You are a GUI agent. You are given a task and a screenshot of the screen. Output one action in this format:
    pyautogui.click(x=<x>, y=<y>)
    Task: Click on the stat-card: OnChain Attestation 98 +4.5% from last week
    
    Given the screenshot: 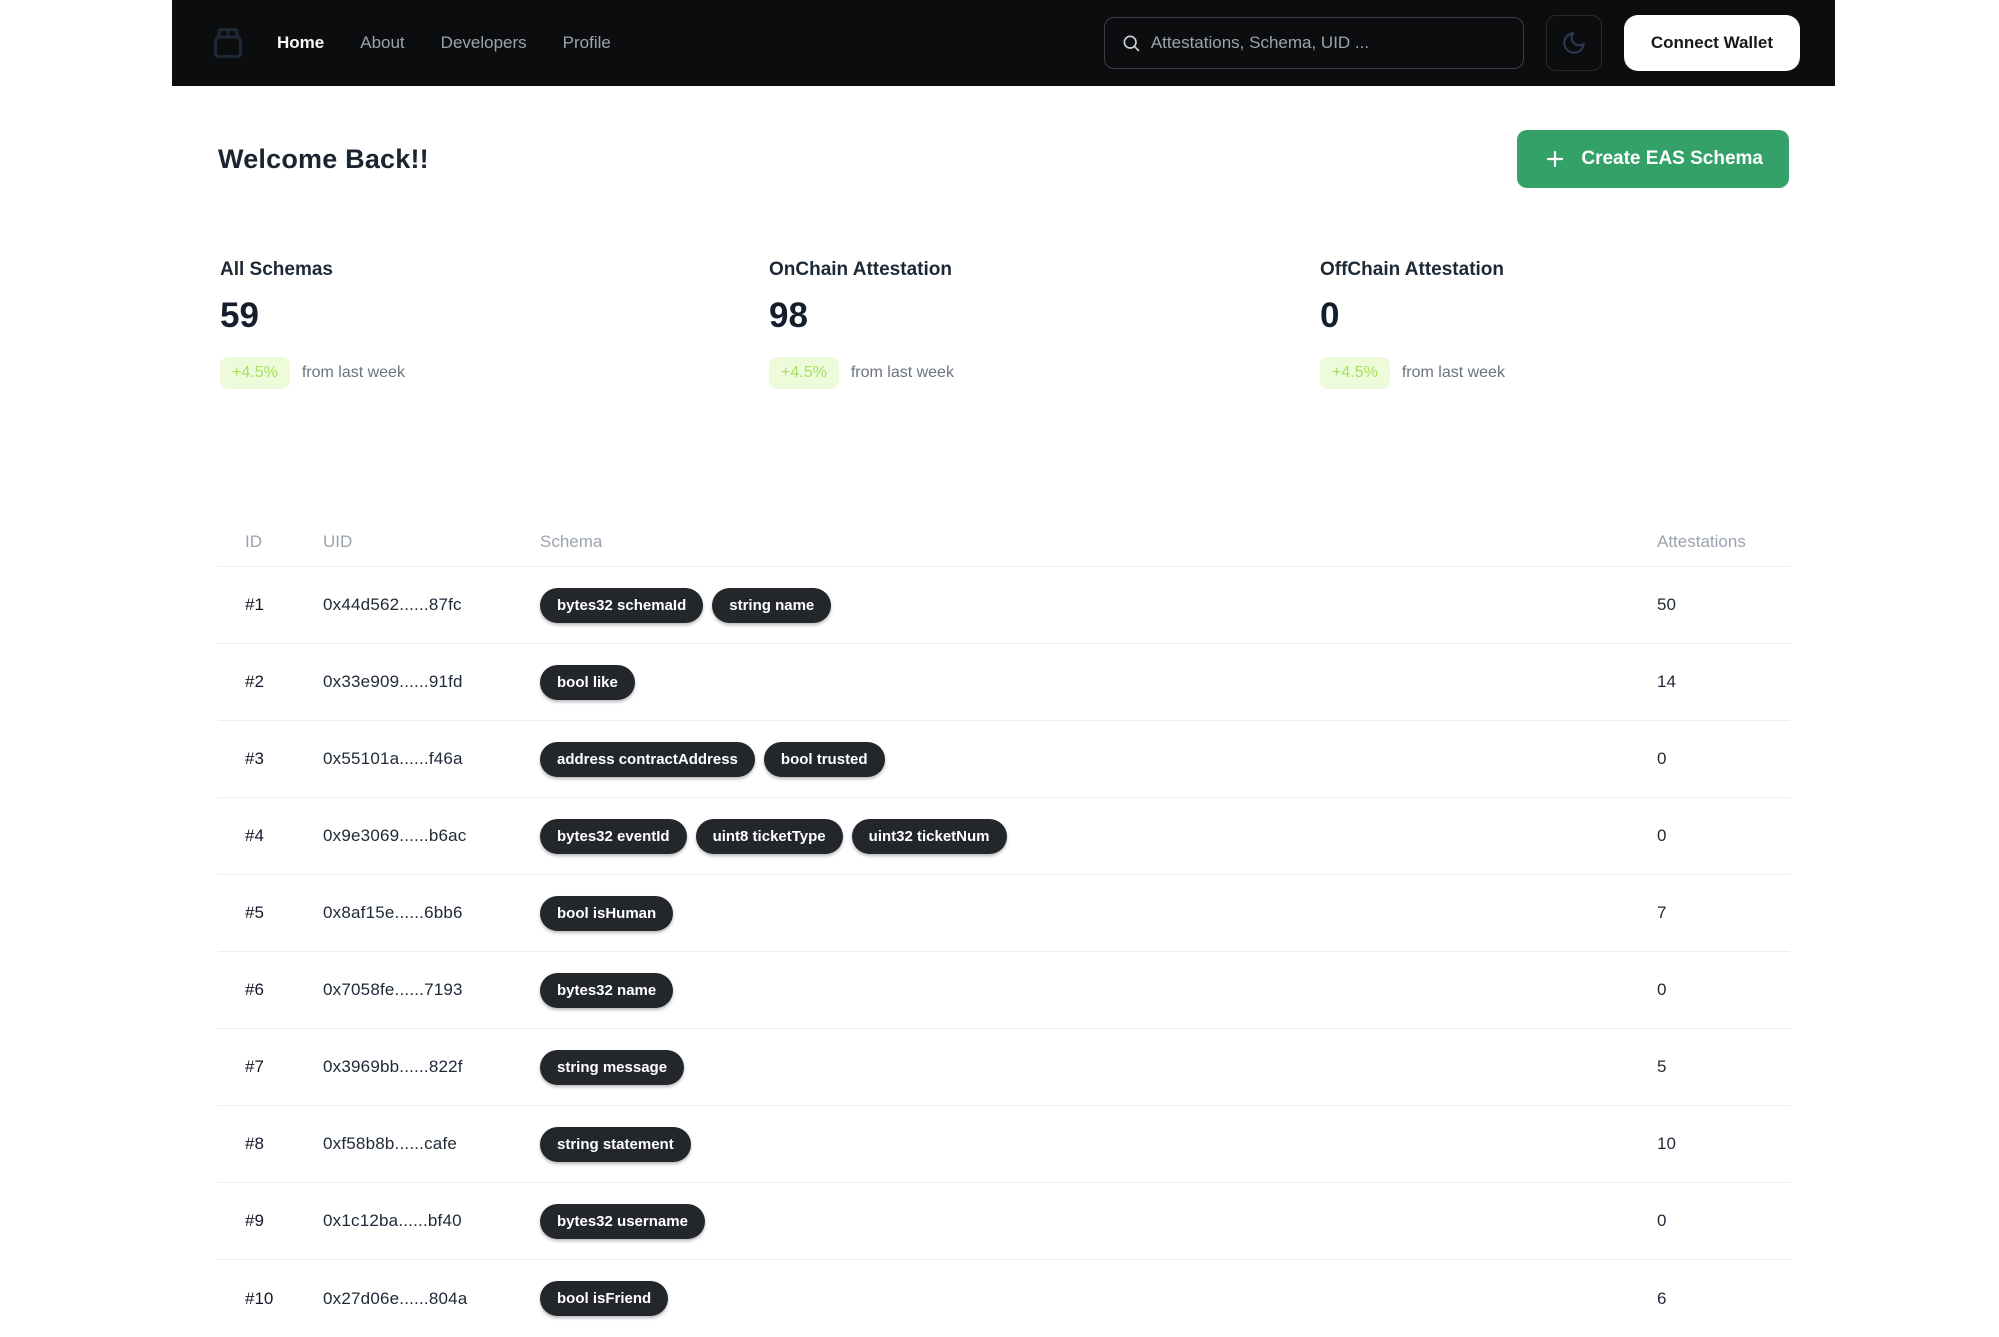 What is the action you would take?
    pyautogui.click(x=1044, y=324)
    